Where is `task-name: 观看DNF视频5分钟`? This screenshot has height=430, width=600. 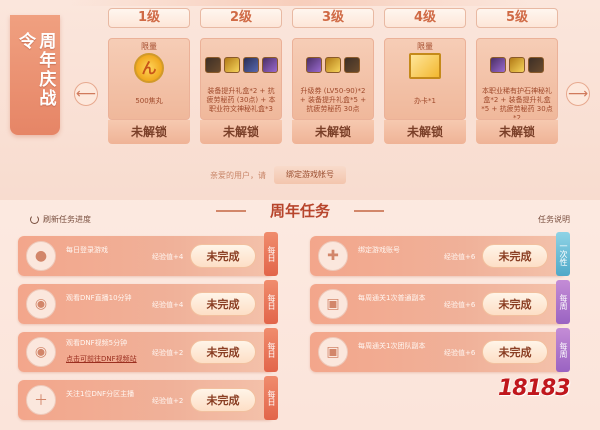 task-name: 观看DNF视频5分钟 is located at coordinates (97, 343).